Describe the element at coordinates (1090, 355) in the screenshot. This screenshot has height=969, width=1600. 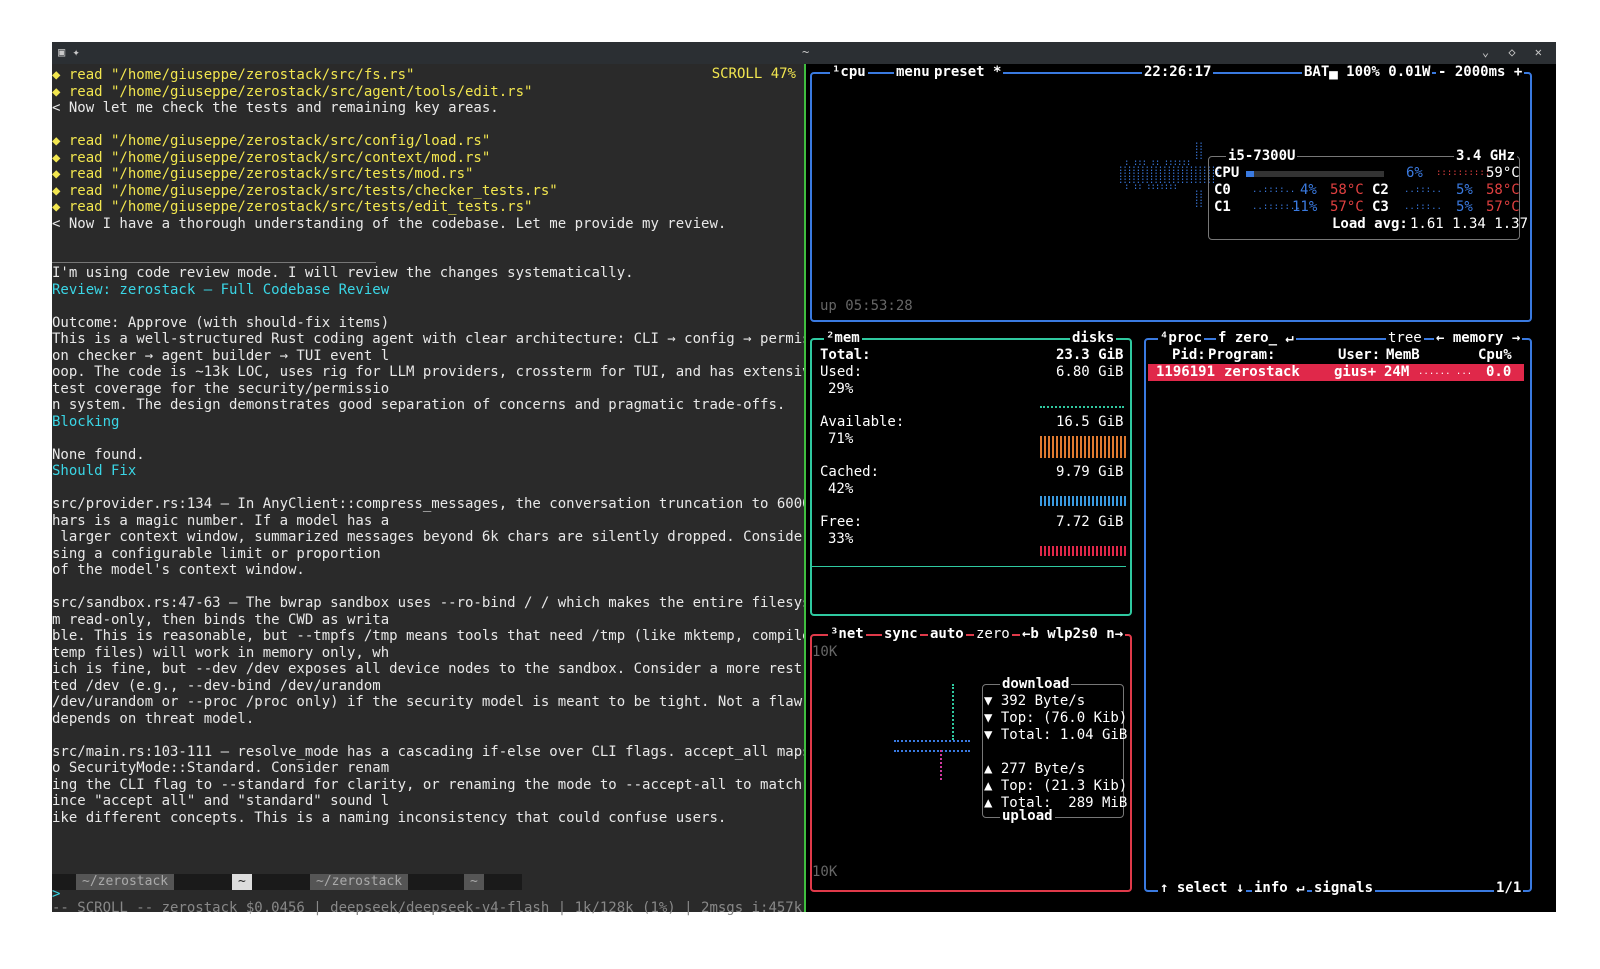
I see `mem-total-value: 23.3 GiB` at that location.